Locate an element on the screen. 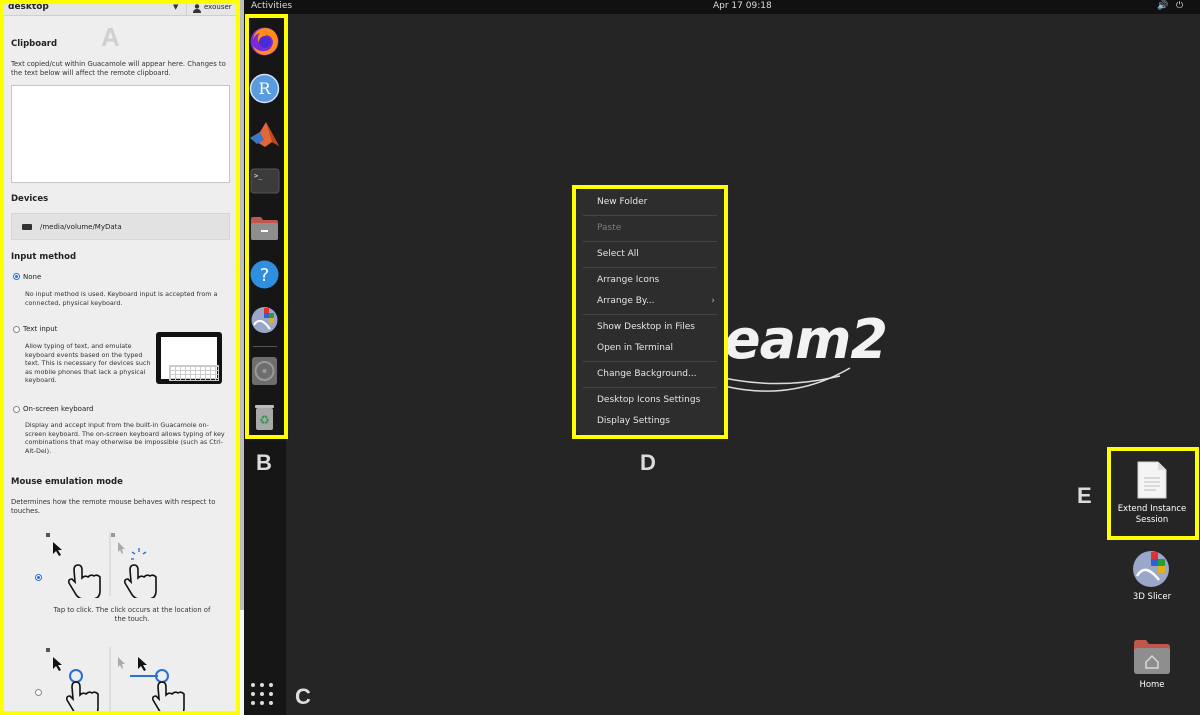  menu-arrange-icons: Arrange Icons is located at coordinates (650, 280).